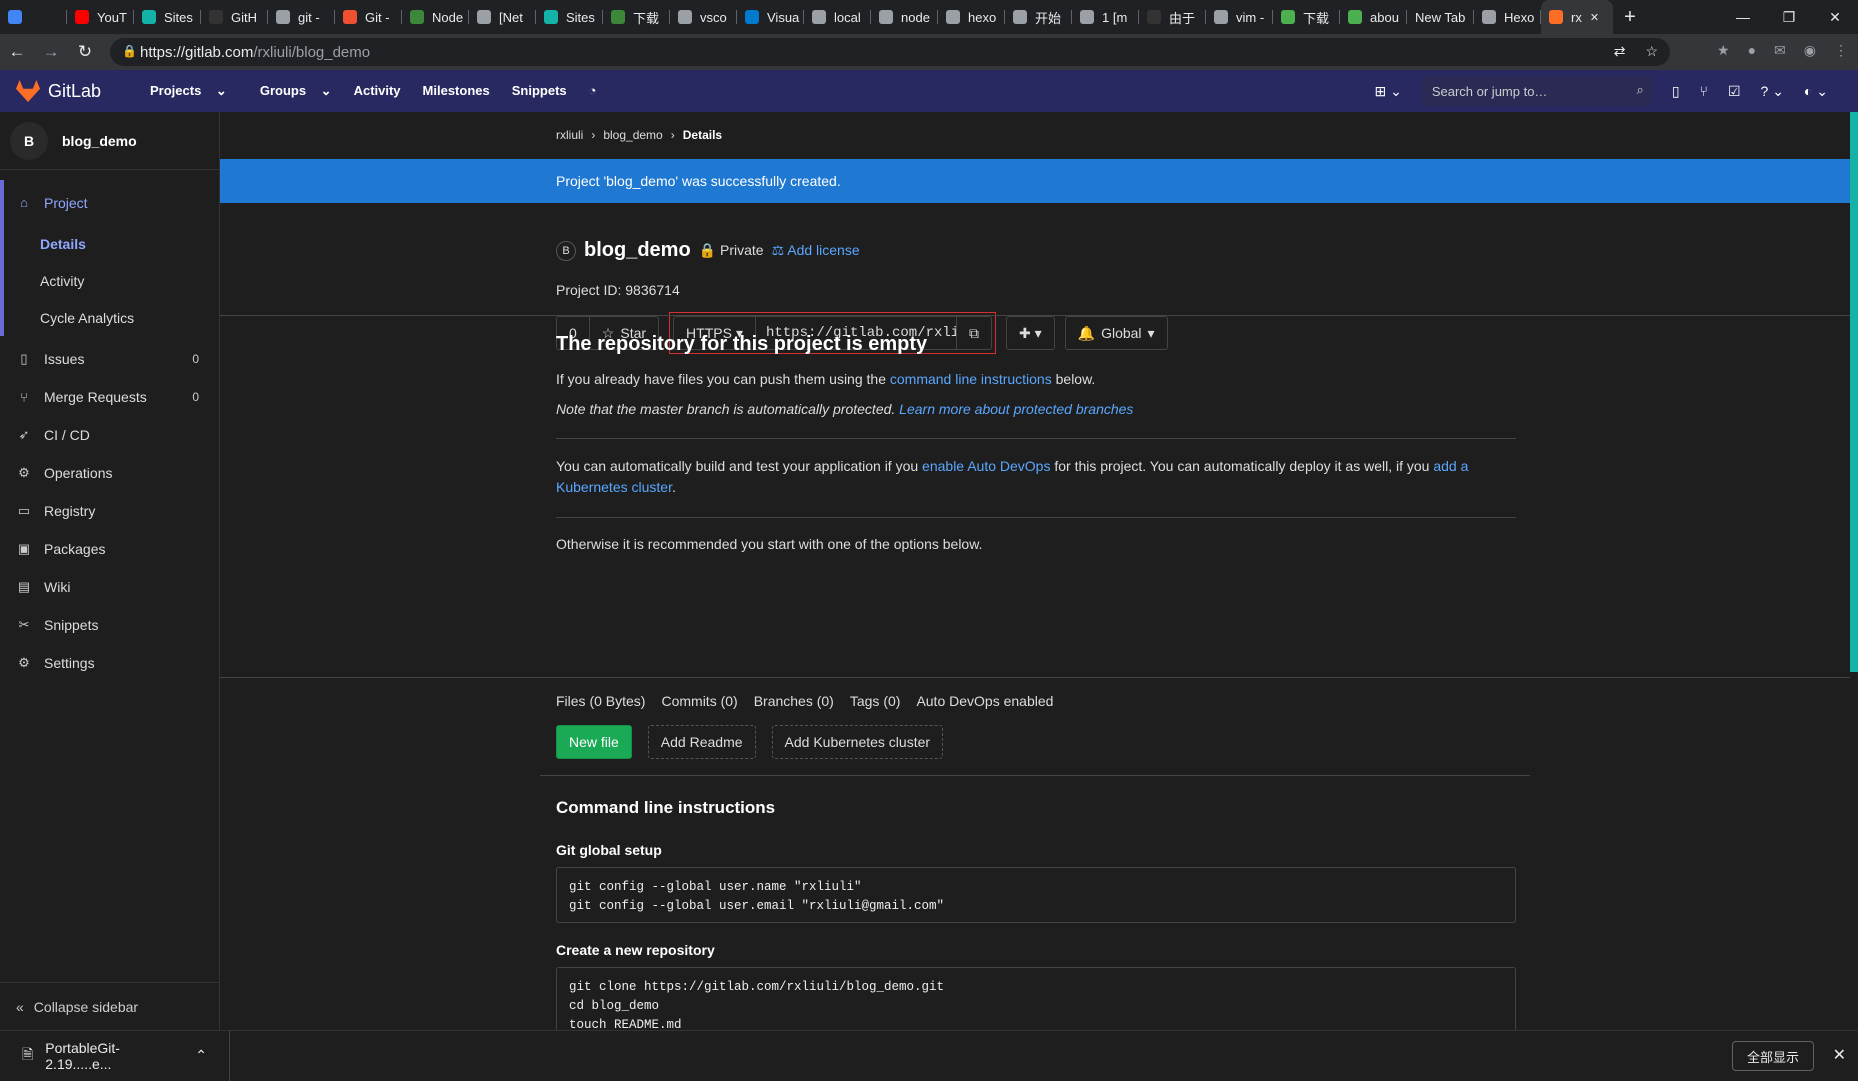 This screenshot has height=1081, width=1858. I want to click on add-readme-button: Add Readme, so click(701, 742).